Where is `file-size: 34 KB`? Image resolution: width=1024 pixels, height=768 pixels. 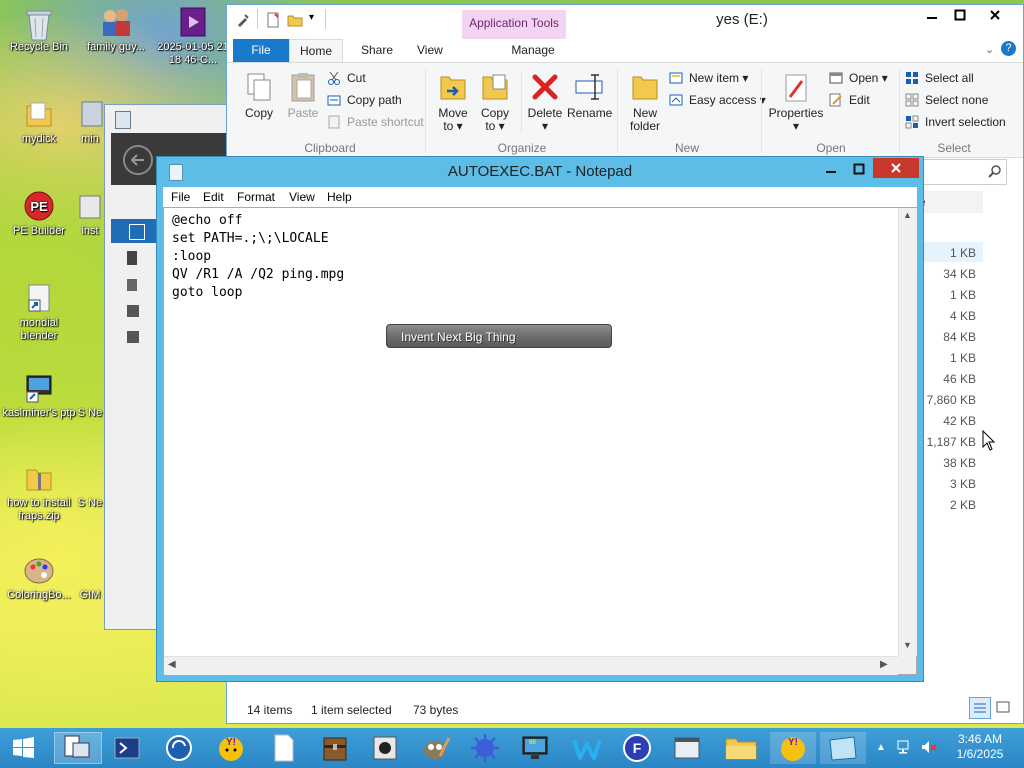
file-size: 34 KB is located at coordinates (959, 274).